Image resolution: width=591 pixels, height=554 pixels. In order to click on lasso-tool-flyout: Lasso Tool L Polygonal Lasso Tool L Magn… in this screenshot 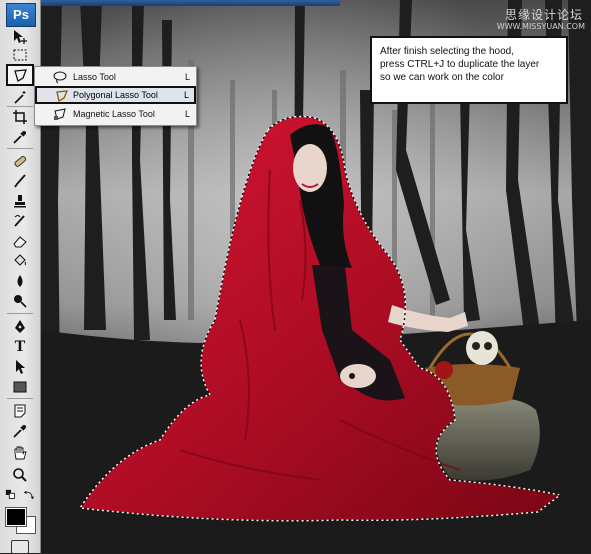, I will do `click(115, 96)`.